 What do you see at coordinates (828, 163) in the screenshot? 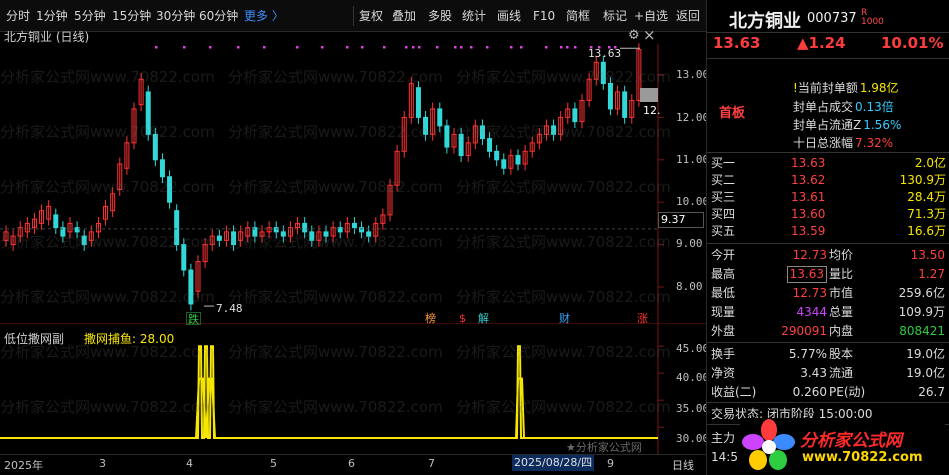
I see `orderbook-row: 买一 13.63 2.0亿` at bounding box center [828, 163].